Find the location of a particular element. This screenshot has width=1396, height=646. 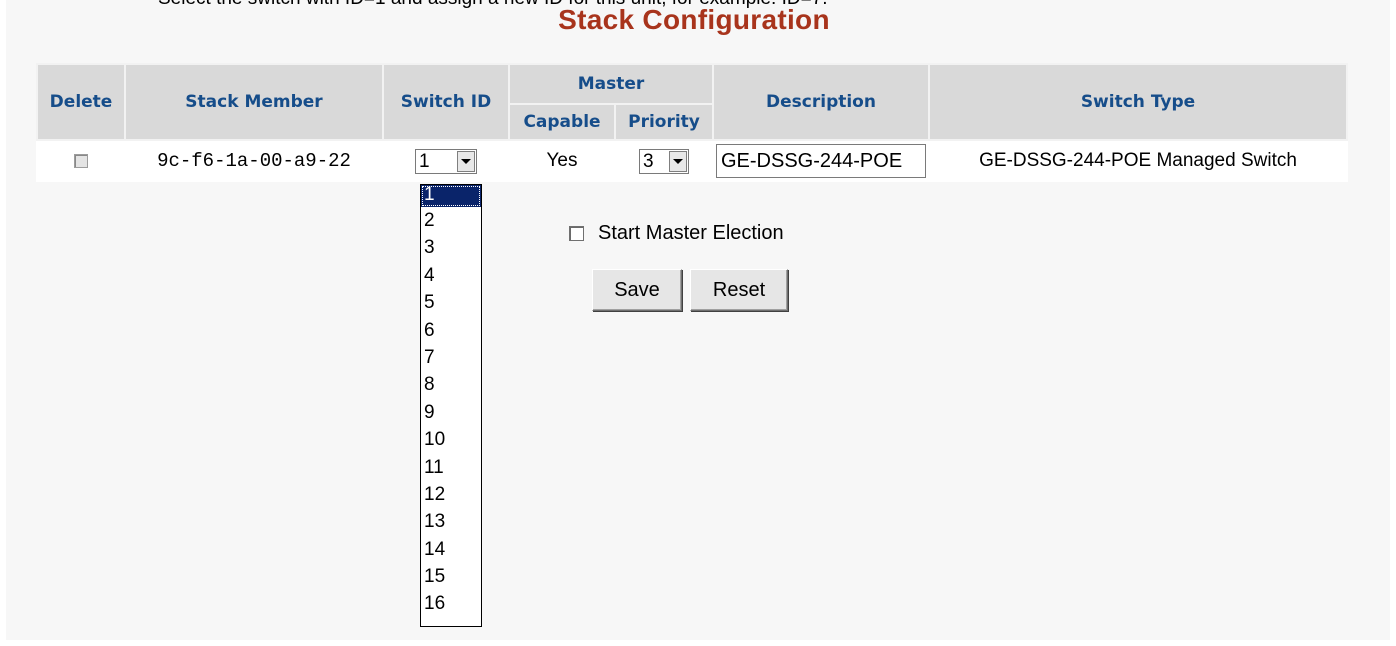

switch-id-option: 10 is located at coordinates (451, 439).